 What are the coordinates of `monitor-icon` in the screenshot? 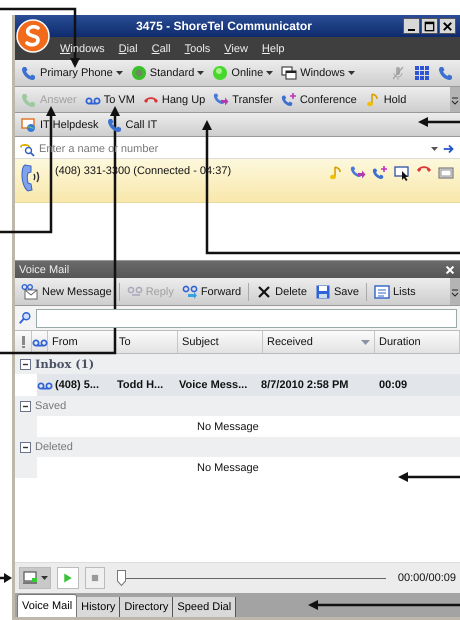 It's located at (29, 124).